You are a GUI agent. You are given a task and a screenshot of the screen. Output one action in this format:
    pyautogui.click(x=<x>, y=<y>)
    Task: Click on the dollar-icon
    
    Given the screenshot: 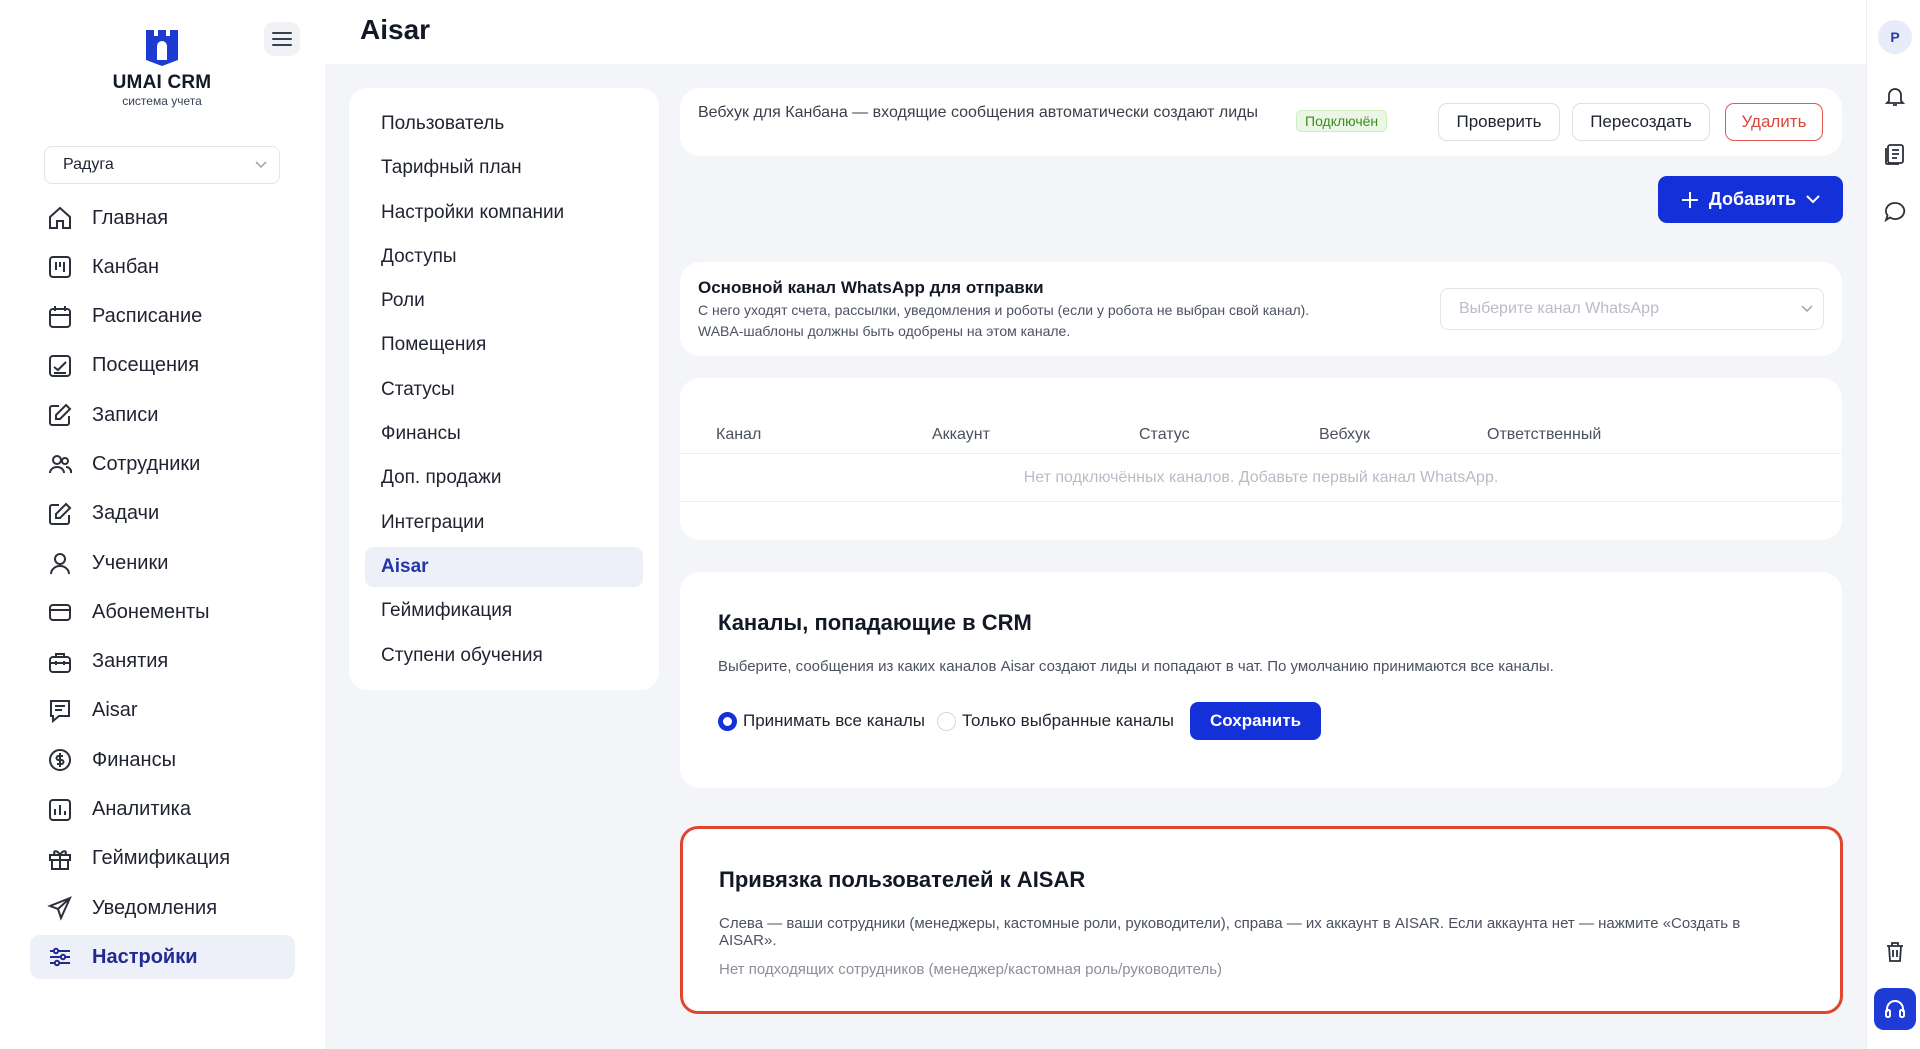 What is the action you would take?
    pyautogui.click(x=60, y=760)
    